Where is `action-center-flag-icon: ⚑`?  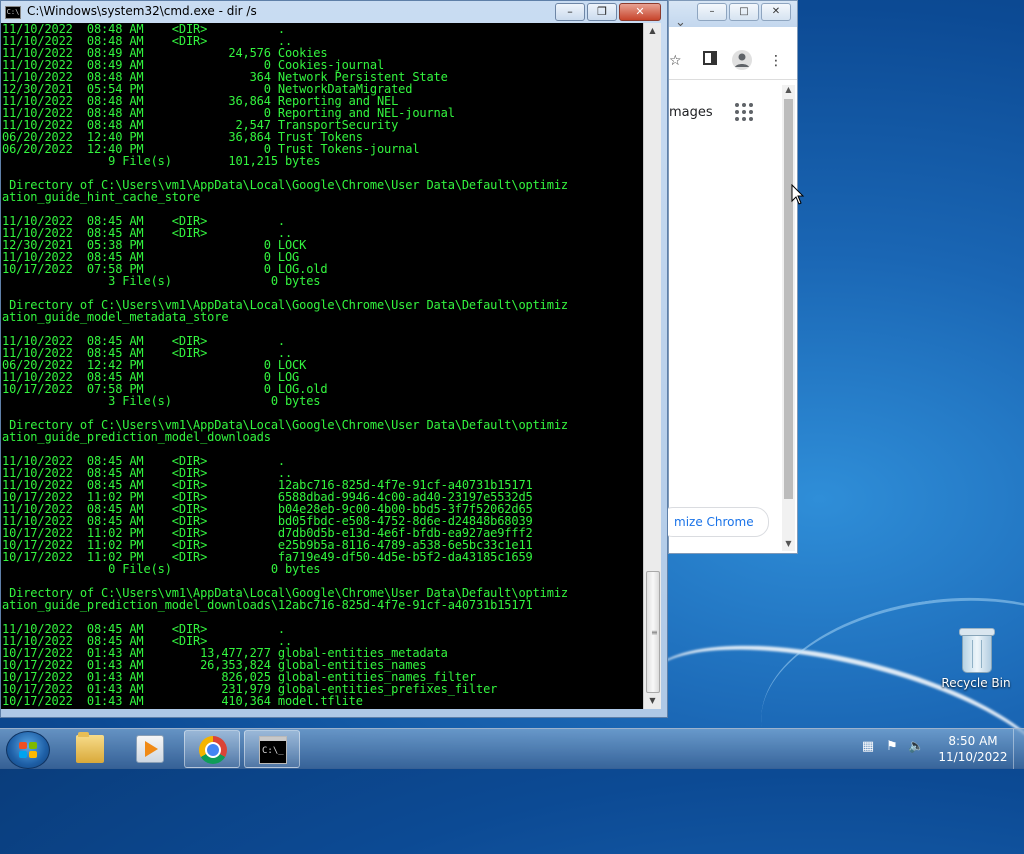 action-center-flag-icon: ⚑ is located at coordinates (892, 747).